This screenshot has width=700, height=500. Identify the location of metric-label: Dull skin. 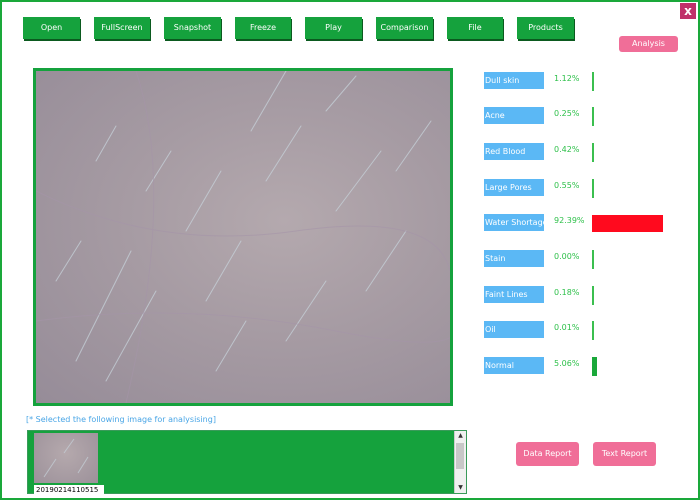
(514, 80).